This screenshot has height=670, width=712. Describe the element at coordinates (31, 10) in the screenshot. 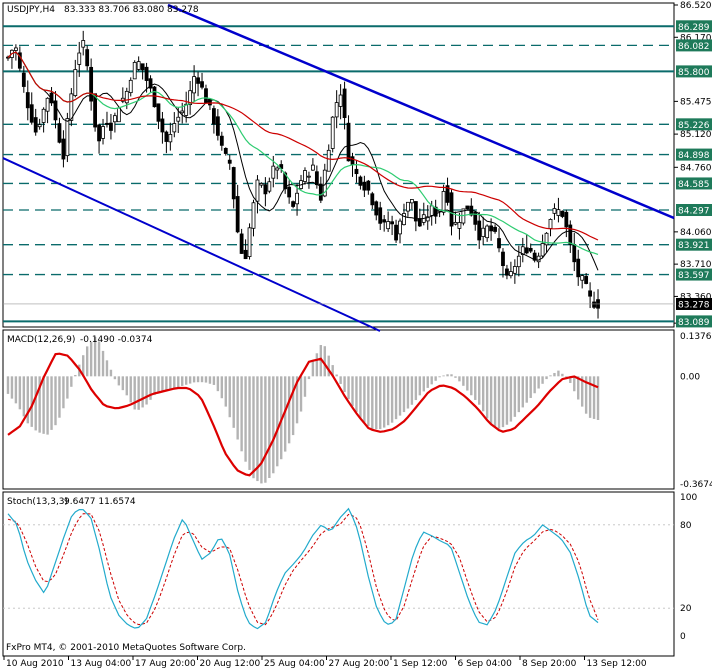

I see `chart-symbol-label: USDJPY,H4` at that location.